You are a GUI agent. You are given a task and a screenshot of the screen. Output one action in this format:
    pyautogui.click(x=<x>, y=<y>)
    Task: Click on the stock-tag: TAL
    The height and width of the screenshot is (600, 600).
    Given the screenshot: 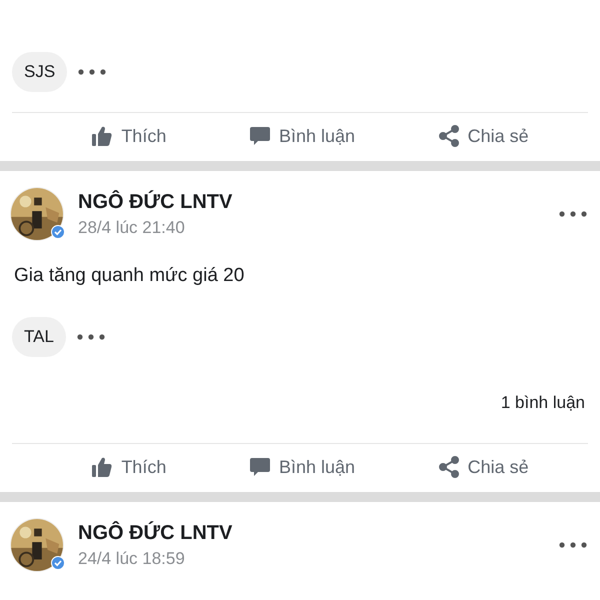 What is the action you would take?
    pyautogui.click(x=39, y=337)
    